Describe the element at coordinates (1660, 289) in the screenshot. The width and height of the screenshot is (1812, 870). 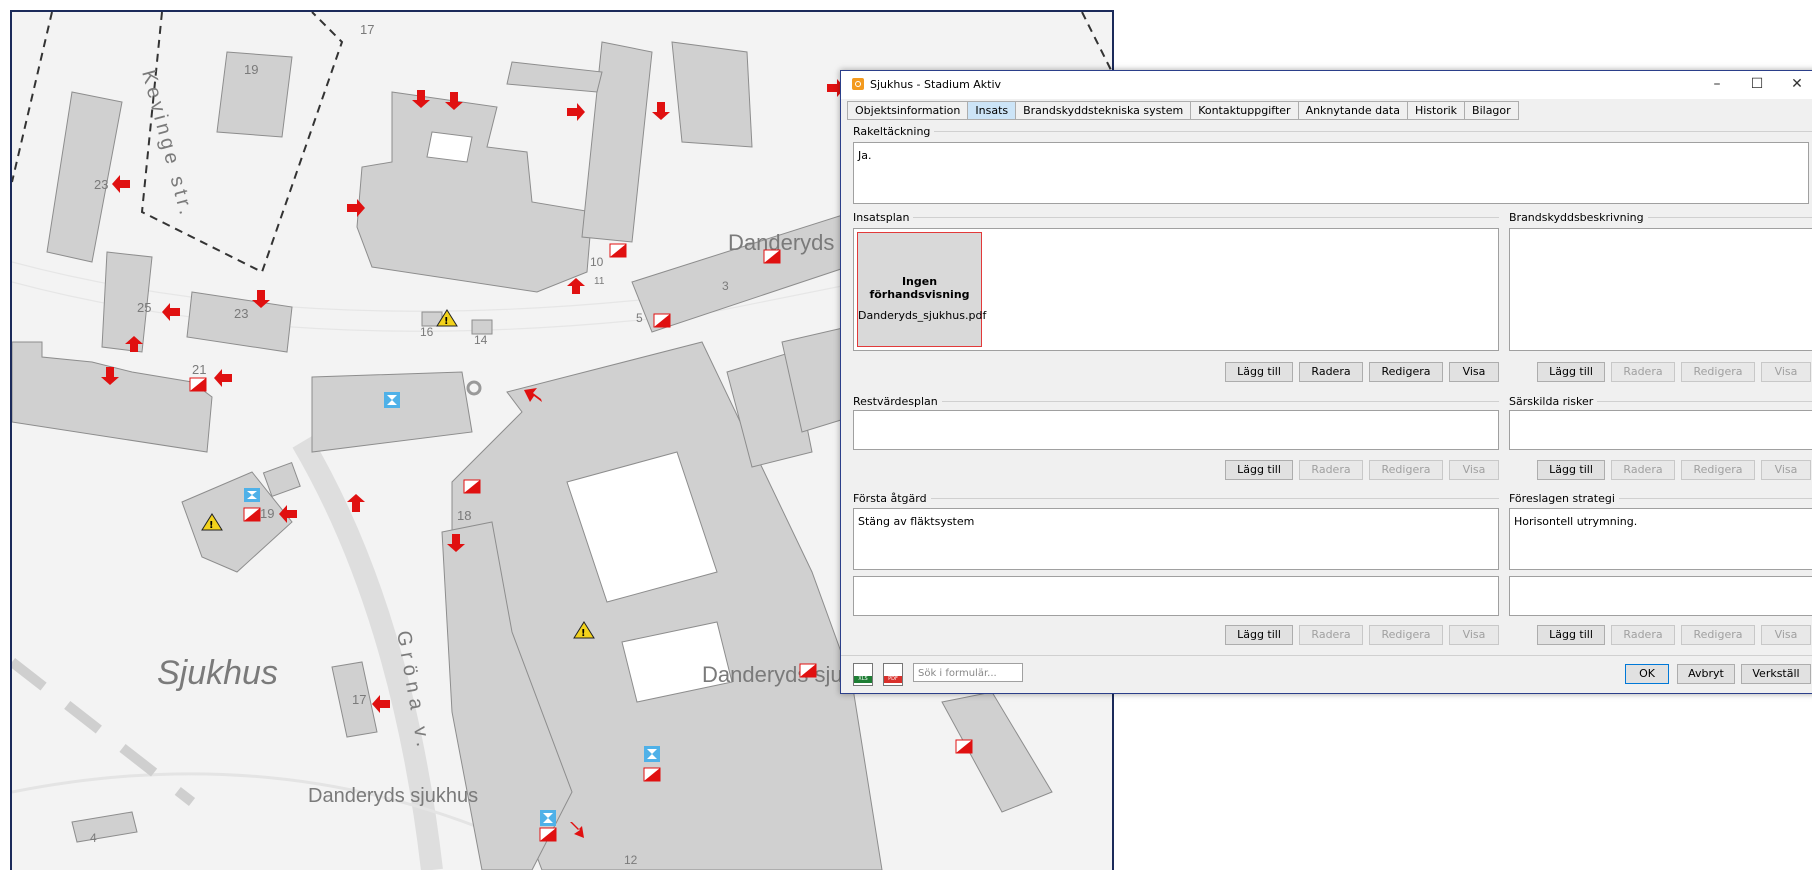
I see `brandskyddsbeskrivning-list` at that location.